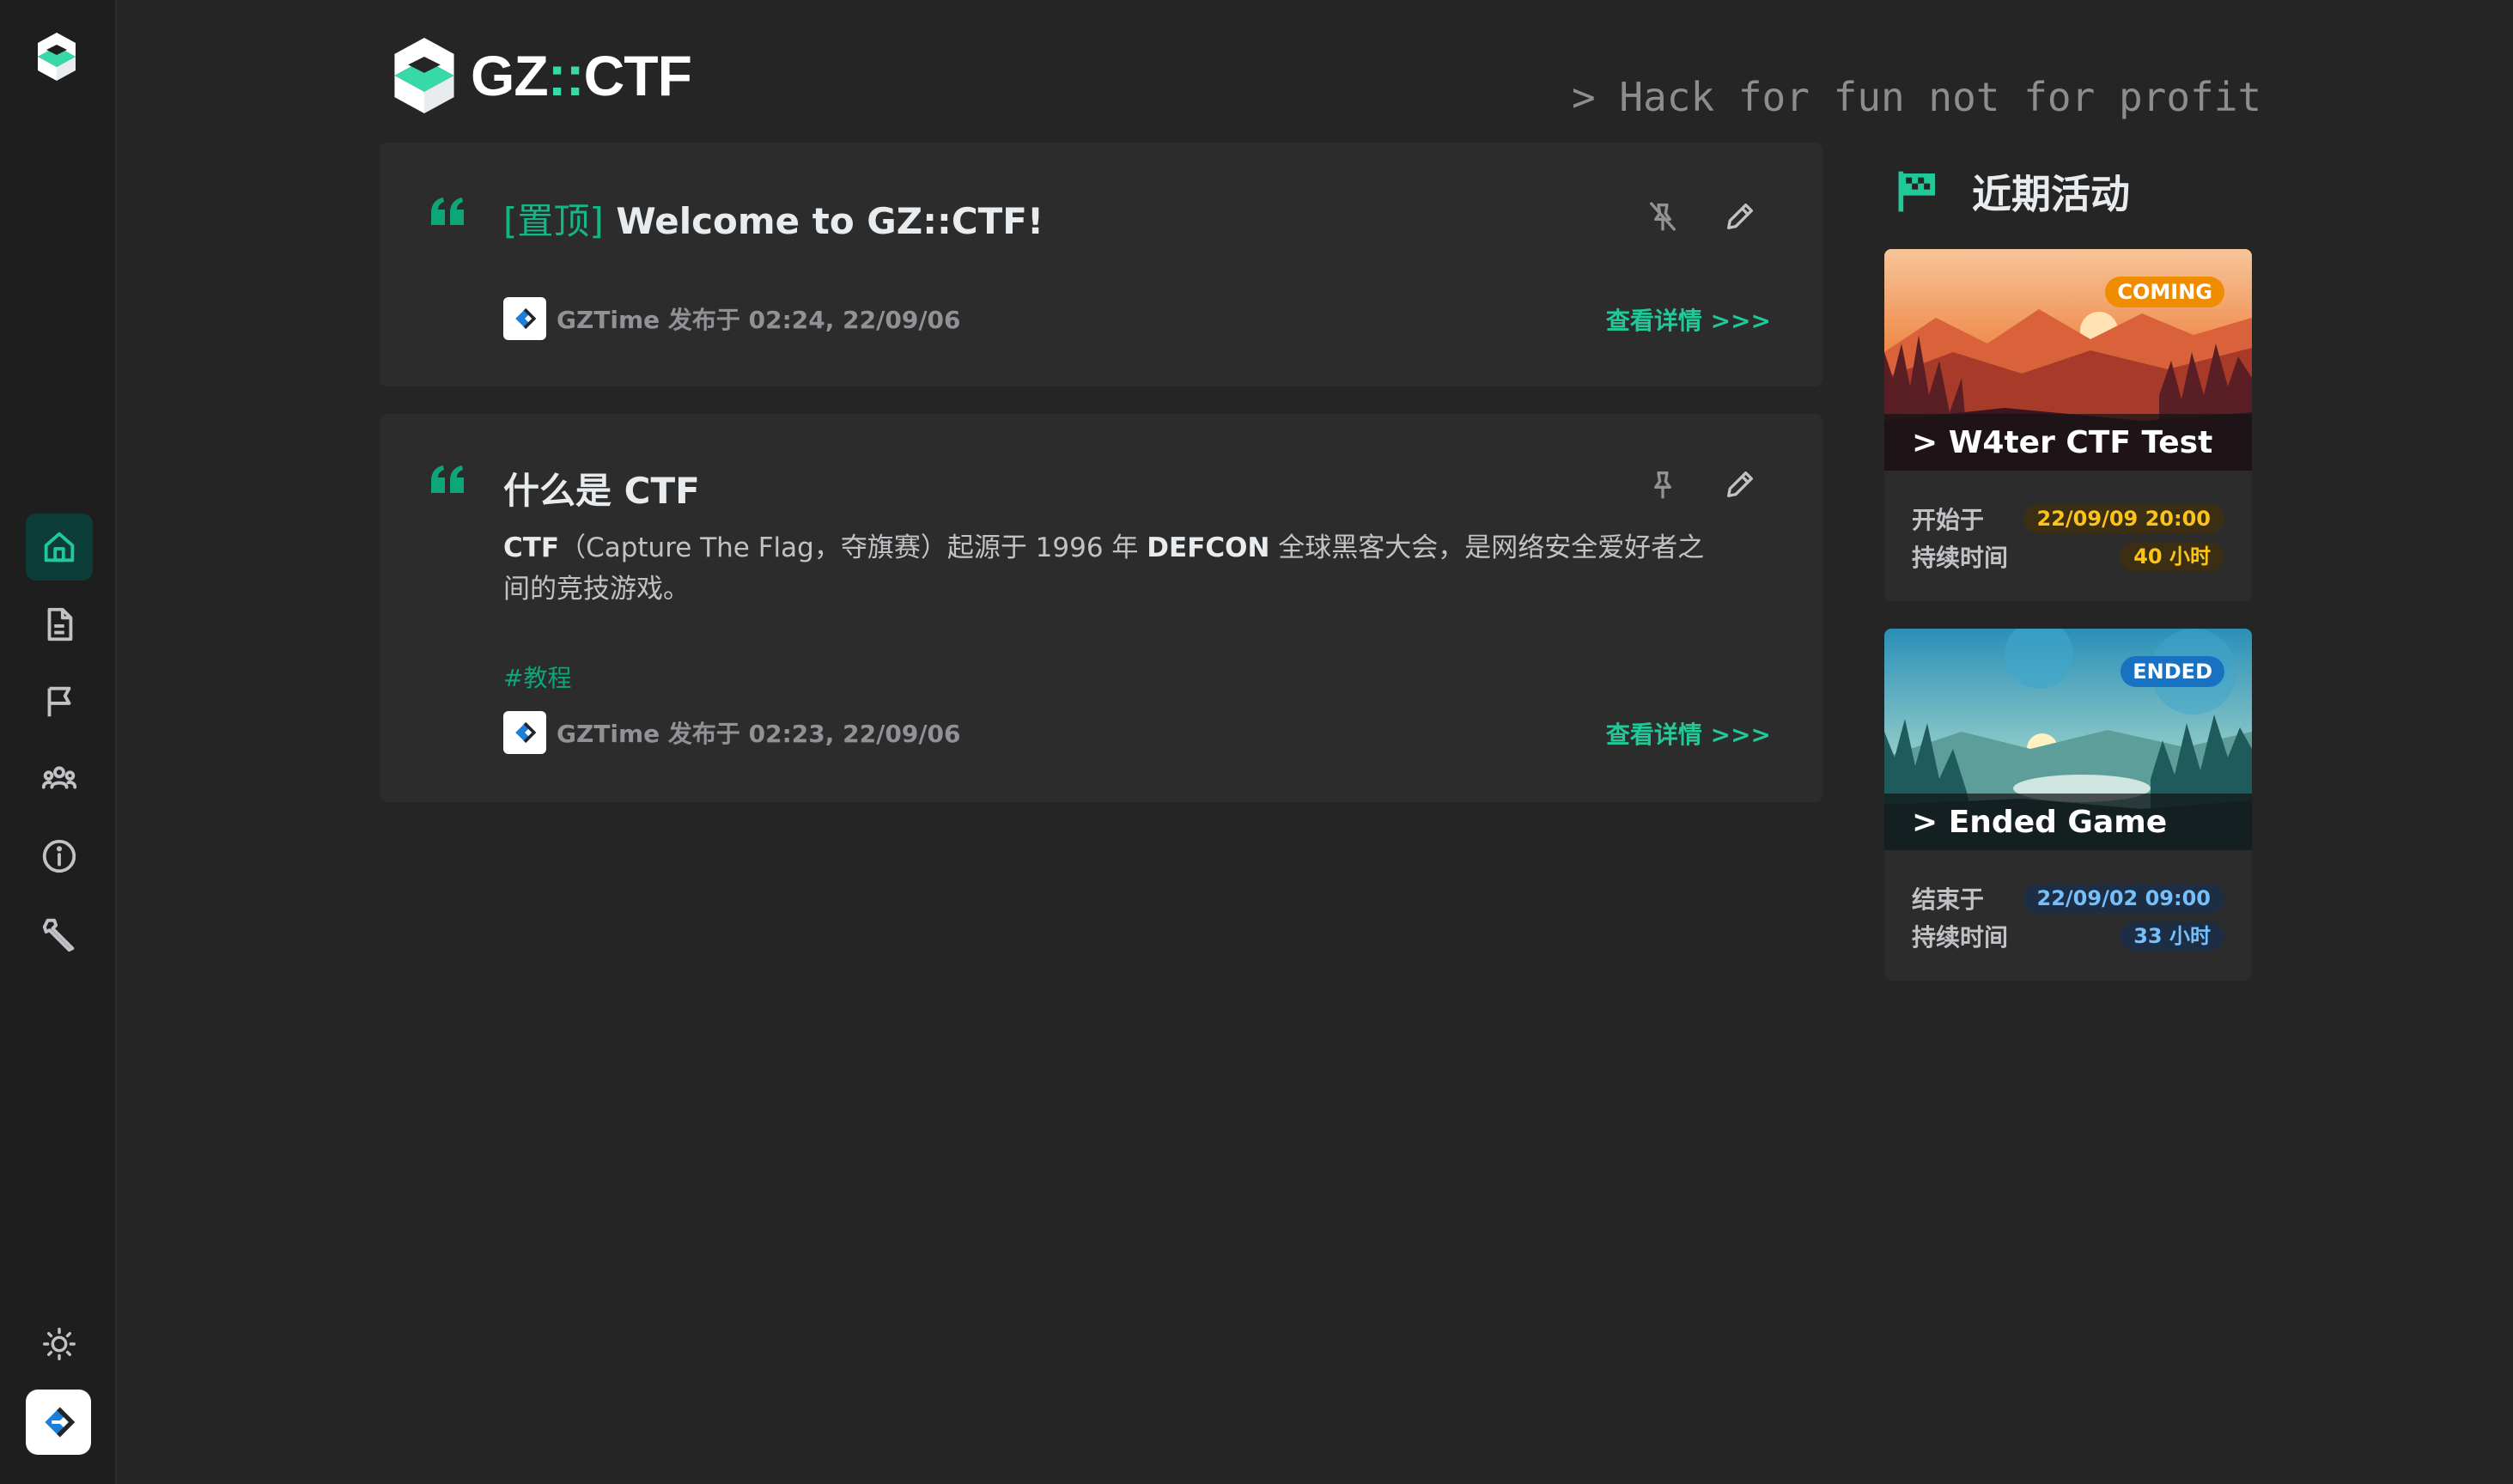  I want to click on game-end-row: 结束于 22/09/02 09:00, so click(2068, 898).